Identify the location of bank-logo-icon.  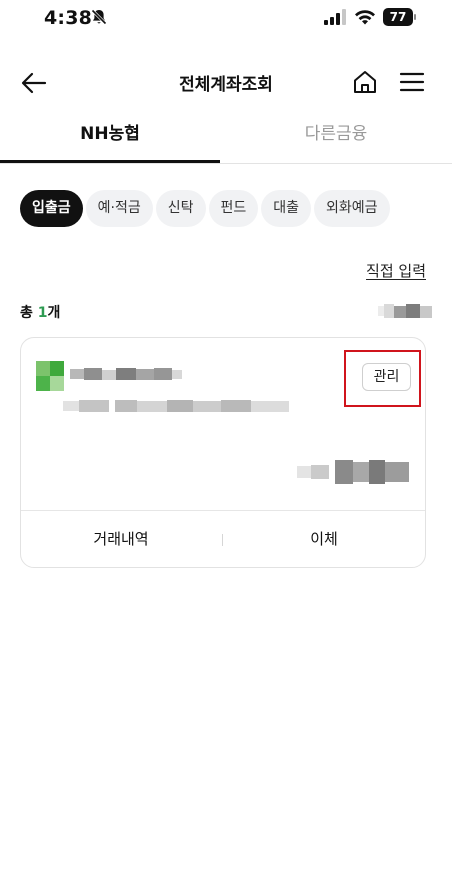
(50, 376).